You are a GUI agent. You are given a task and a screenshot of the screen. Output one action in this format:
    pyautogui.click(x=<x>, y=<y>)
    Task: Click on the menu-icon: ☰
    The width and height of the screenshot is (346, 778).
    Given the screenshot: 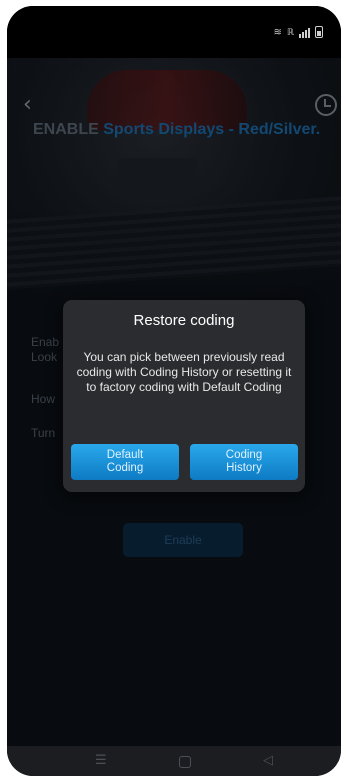 What is the action you would take?
    pyautogui.click(x=101, y=760)
    